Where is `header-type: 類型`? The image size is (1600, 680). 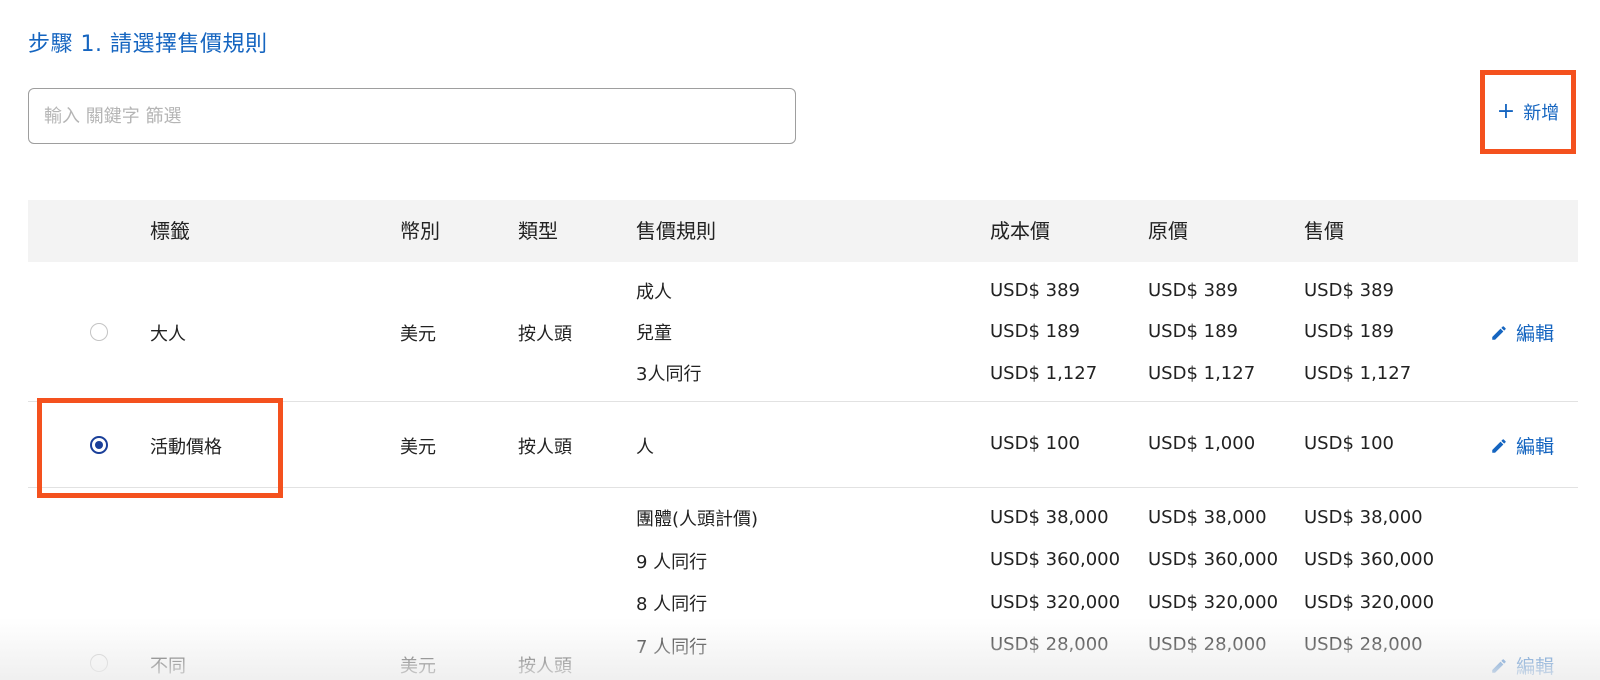 header-type: 類型 is located at coordinates (538, 231).